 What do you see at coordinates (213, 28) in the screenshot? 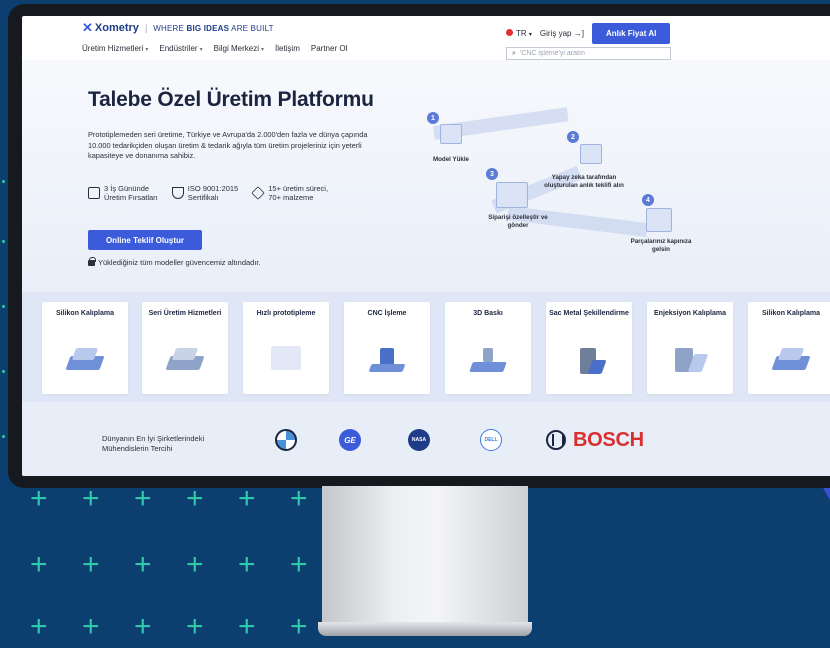
I see `tagline: WHERE BIG IDEAS ARE BUILT` at bounding box center [213, 28].